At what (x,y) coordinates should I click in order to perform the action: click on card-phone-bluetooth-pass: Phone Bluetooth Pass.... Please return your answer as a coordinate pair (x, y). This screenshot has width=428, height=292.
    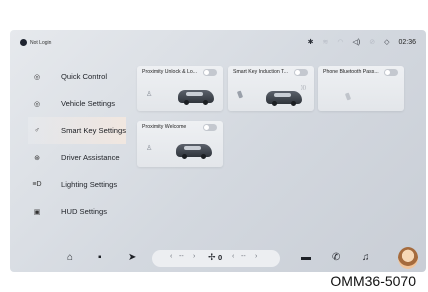
    Looking at the image, I should click on (361, 88).